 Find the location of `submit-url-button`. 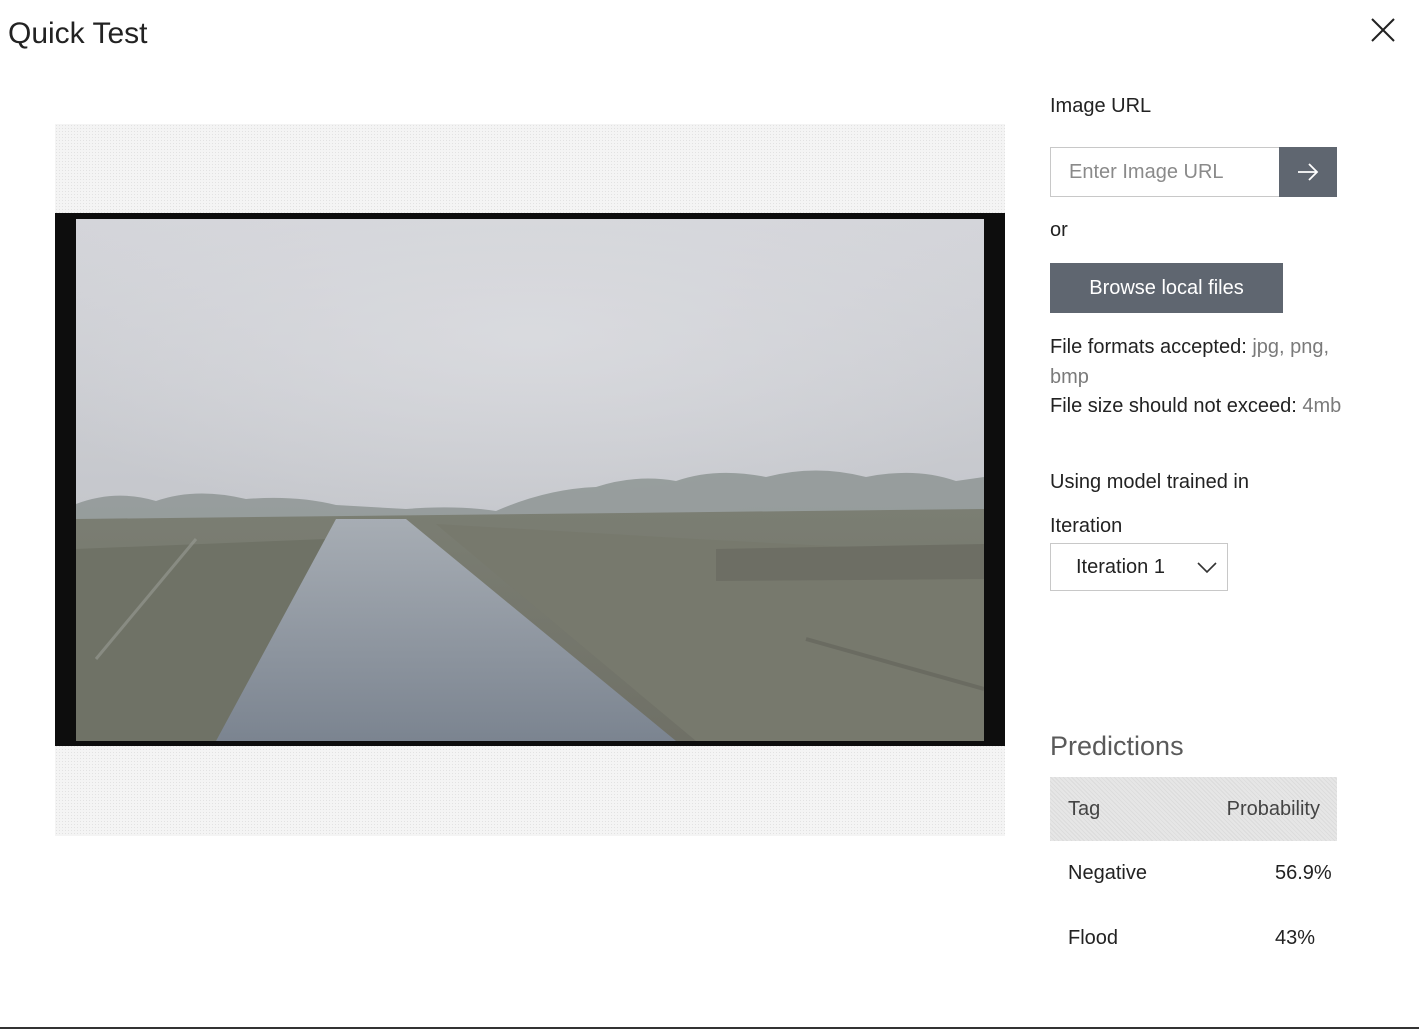

submit-url-button is located at coordinates (1308, 172).